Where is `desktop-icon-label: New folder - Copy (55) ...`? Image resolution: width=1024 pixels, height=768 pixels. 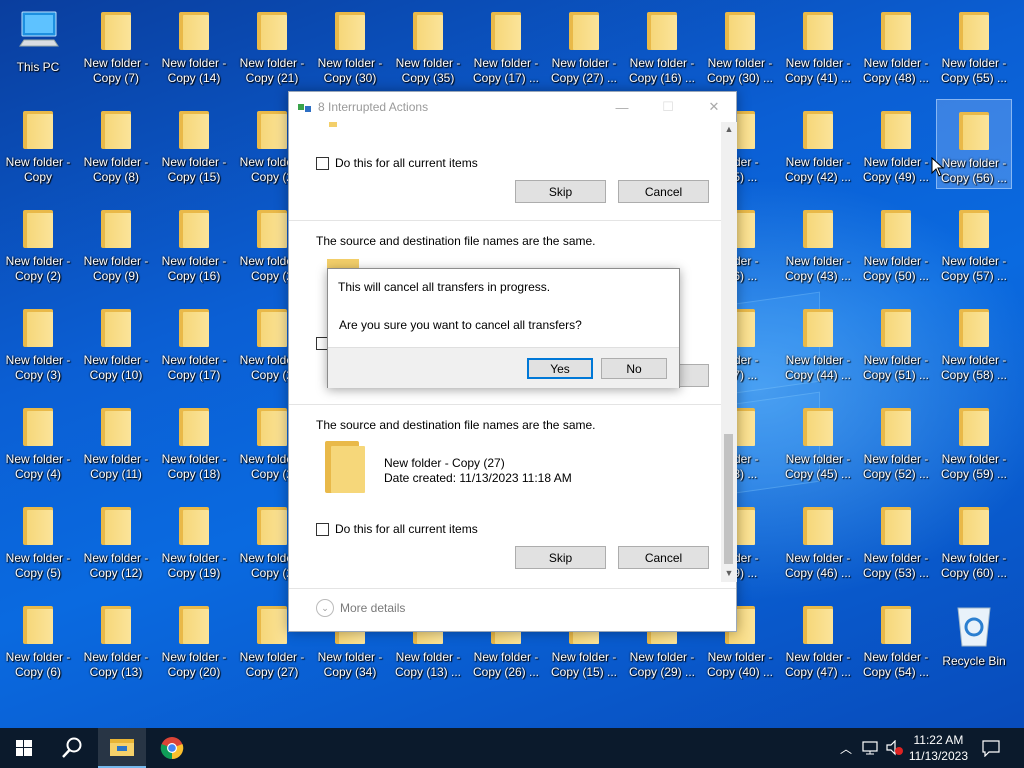
desktop-icon-label: New folder - Copy (55) ... is located at coordinates (974, 70).